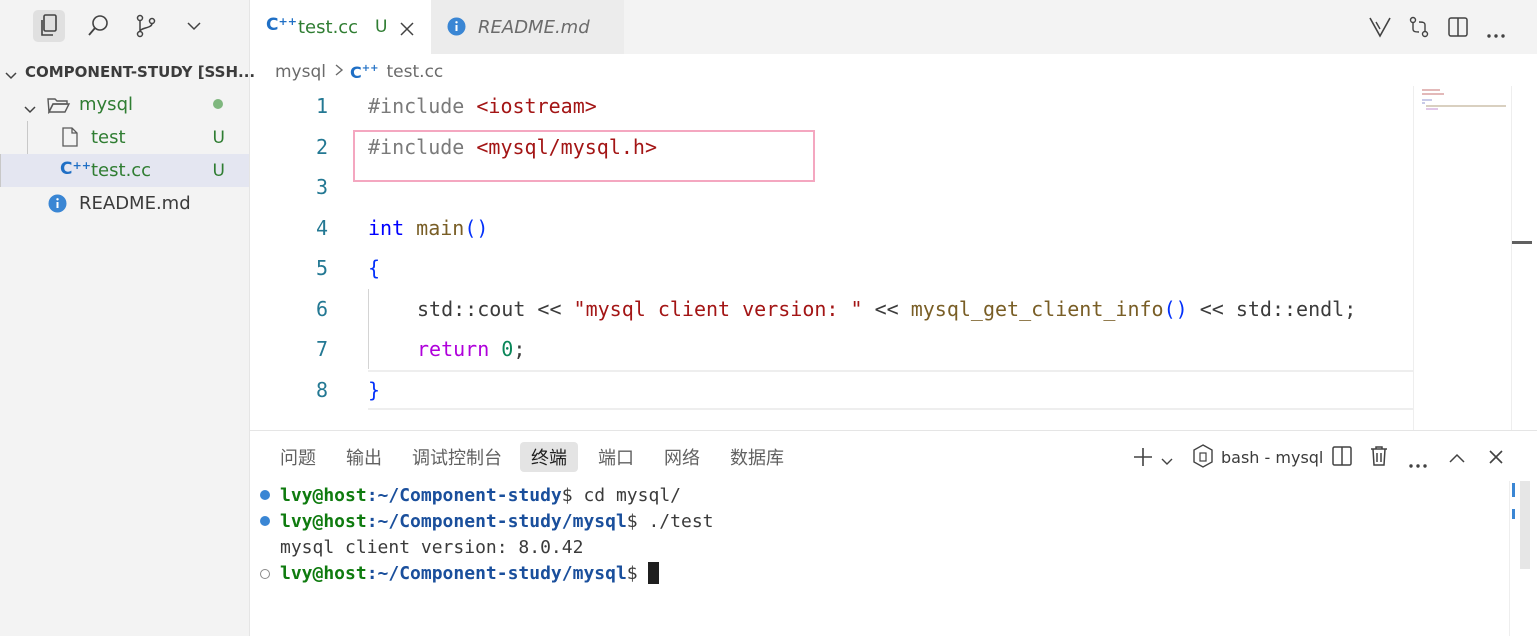  I want to click on filter-icon, so click(1380, 29).